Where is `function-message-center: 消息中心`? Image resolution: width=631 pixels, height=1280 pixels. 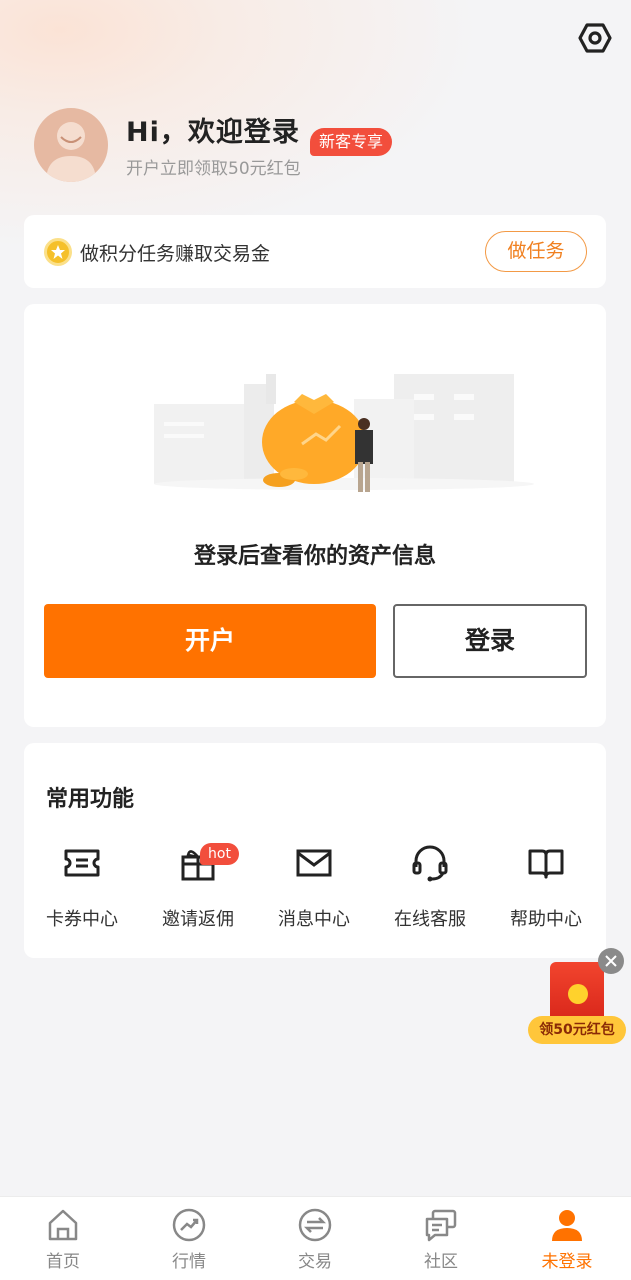
function-message-center: 消息中心 is located at coordinates (314, 888).